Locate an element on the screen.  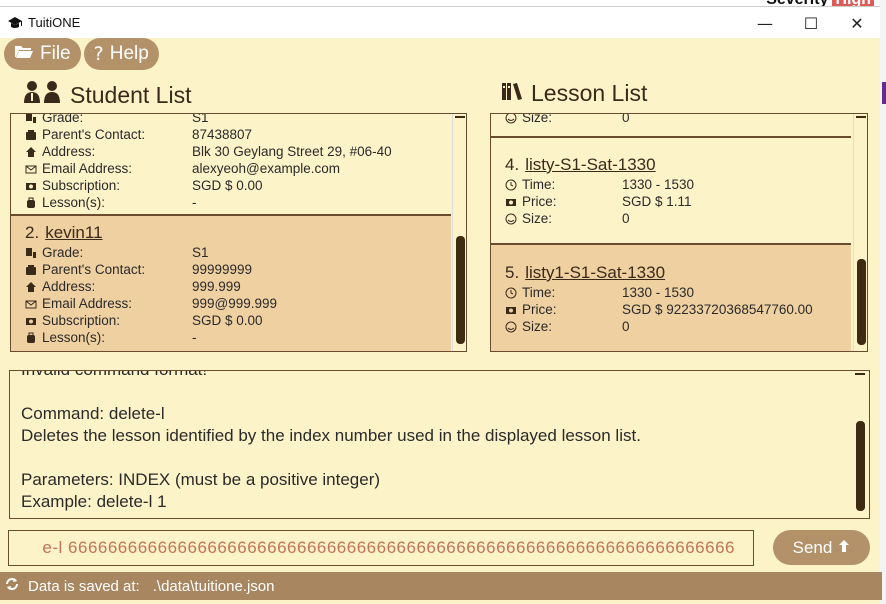
contact-row: Parent's Contact: 99999999 is located at coordinates (238, 269).